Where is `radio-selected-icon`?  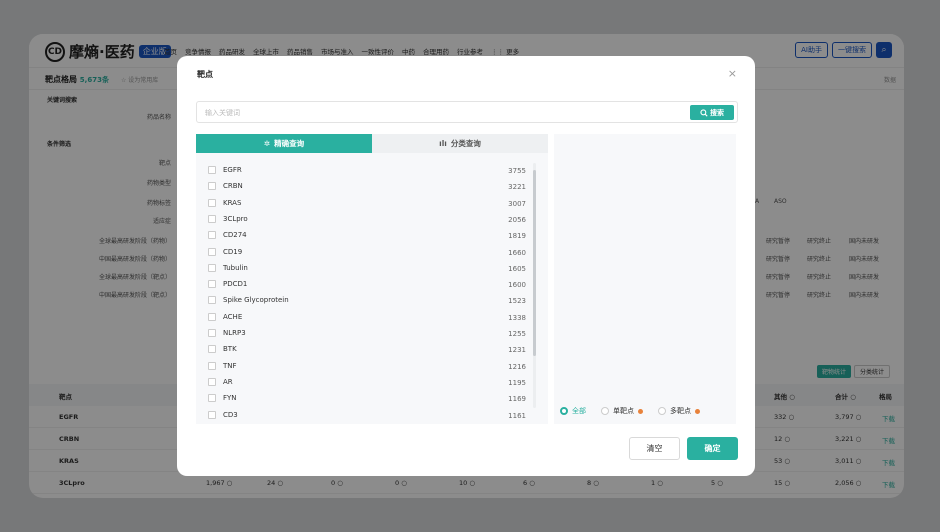
radio-selected-icon is located at coordinates (564, 411).